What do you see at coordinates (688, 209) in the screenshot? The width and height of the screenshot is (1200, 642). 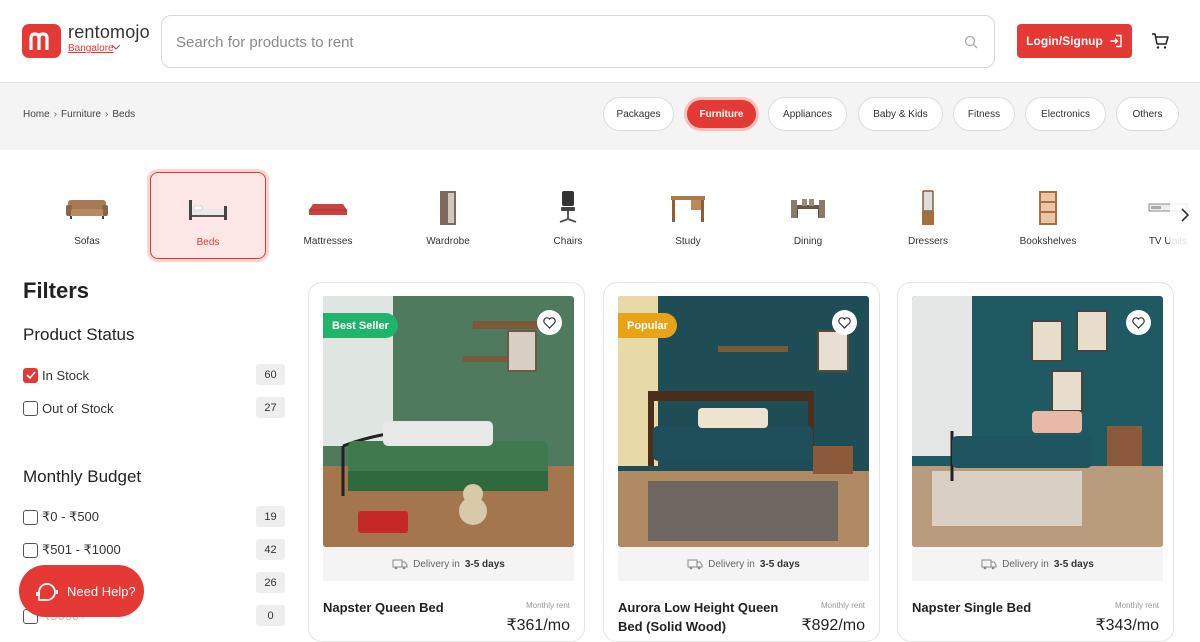 I see `study-desk-icon` at bounding box center [688, 209].